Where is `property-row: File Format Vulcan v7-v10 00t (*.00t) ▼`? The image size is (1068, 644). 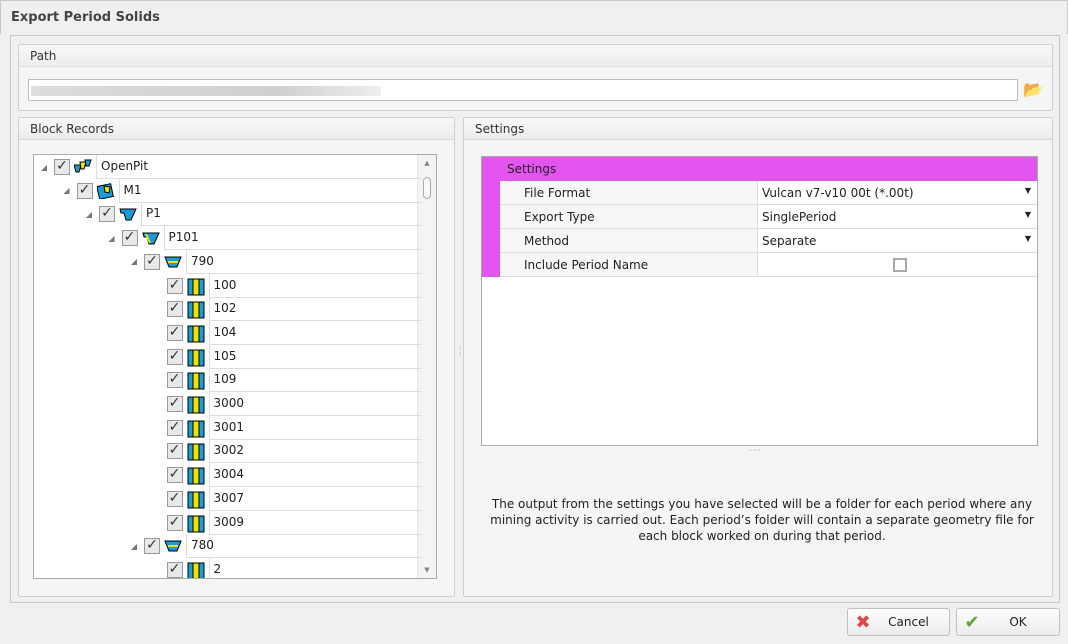
property-row: File Format Vulcan v7-v10 00t (*.00t) ▼ is located at coordinates (768, 193).